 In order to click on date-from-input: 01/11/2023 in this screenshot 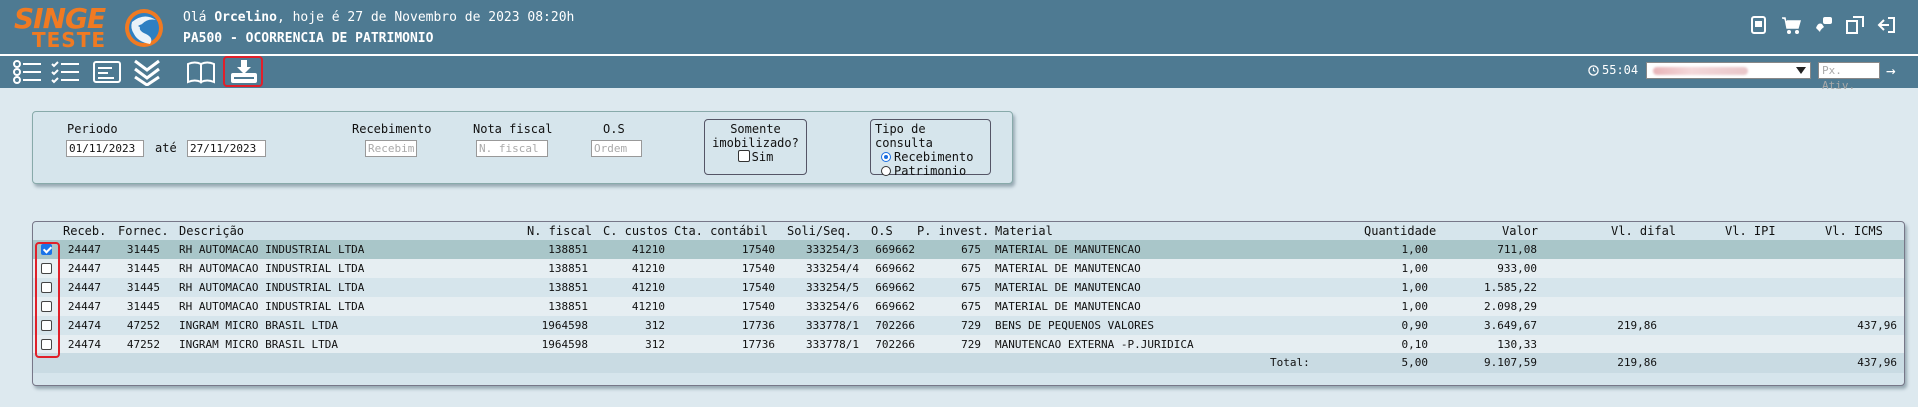, I will do `click(105, 148)`.